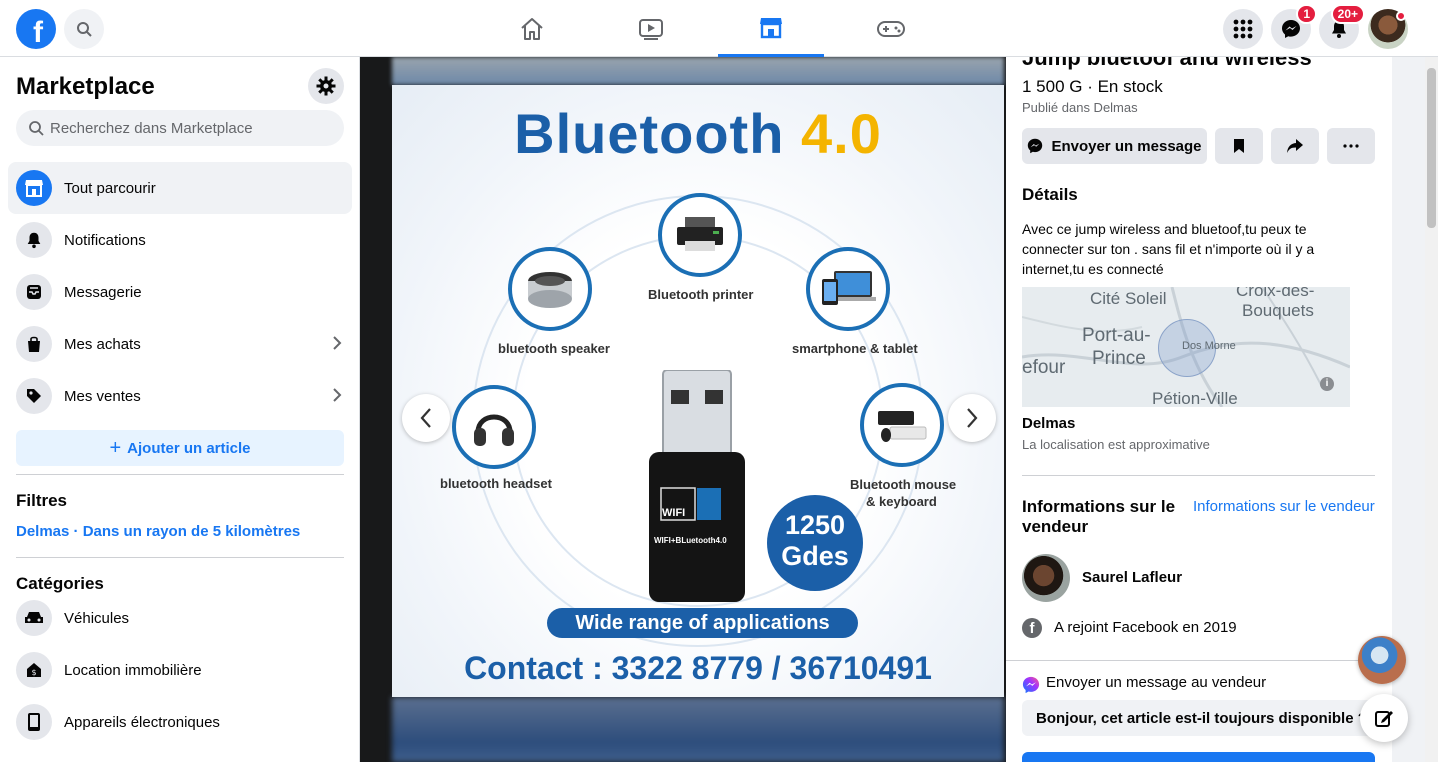  I want to click on next-photo-button, so click(972, 418).